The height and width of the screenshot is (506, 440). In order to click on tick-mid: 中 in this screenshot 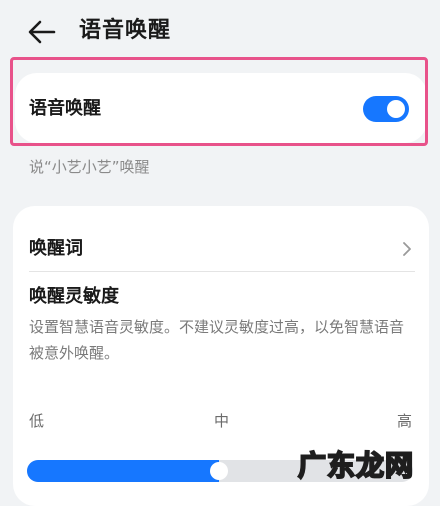, I will do `click(222, 421)`.